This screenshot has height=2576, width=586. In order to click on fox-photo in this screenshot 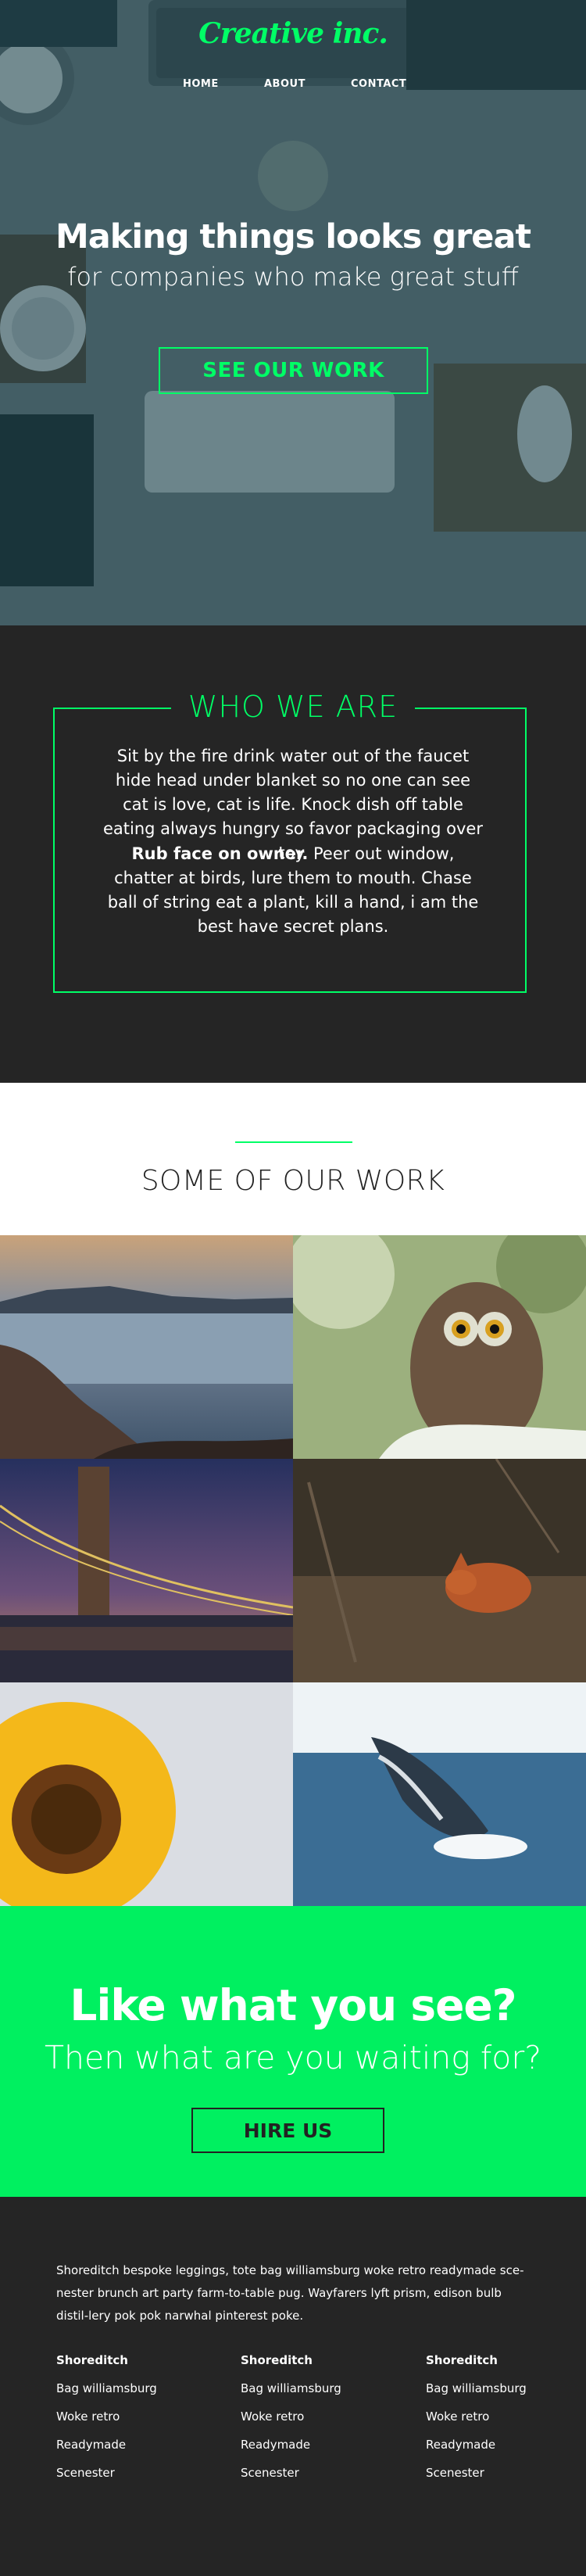, I will do `click(439, 1570)`.